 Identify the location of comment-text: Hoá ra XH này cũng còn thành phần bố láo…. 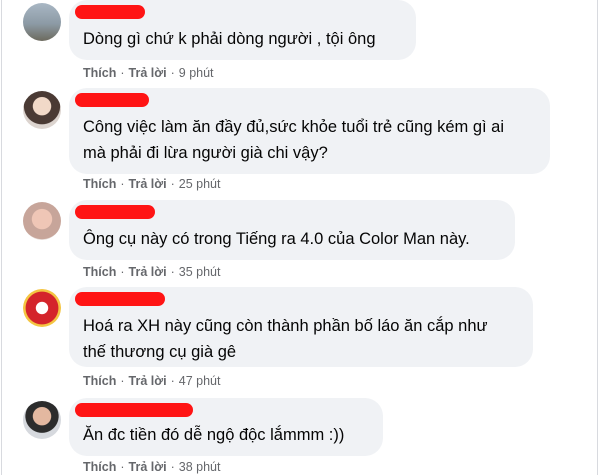
(285, 339).